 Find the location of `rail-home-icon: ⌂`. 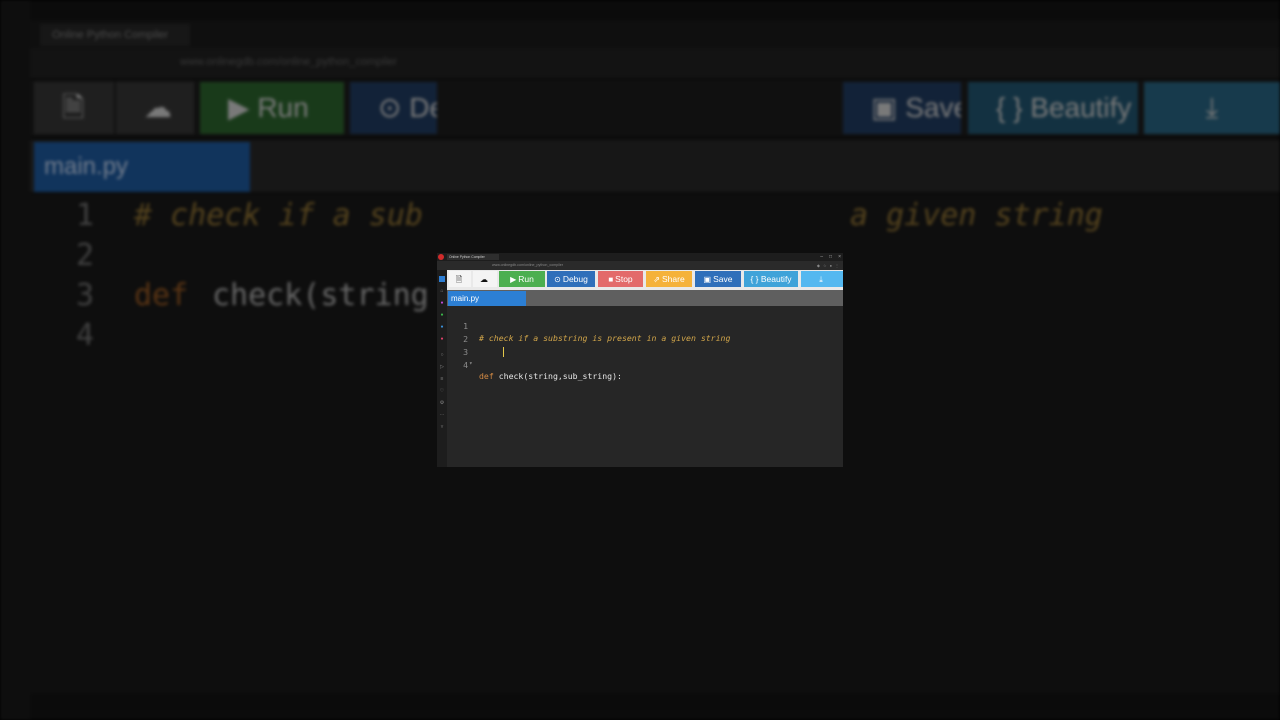

rail-home-icon: ⌂ is located at coordinates (442, 291).